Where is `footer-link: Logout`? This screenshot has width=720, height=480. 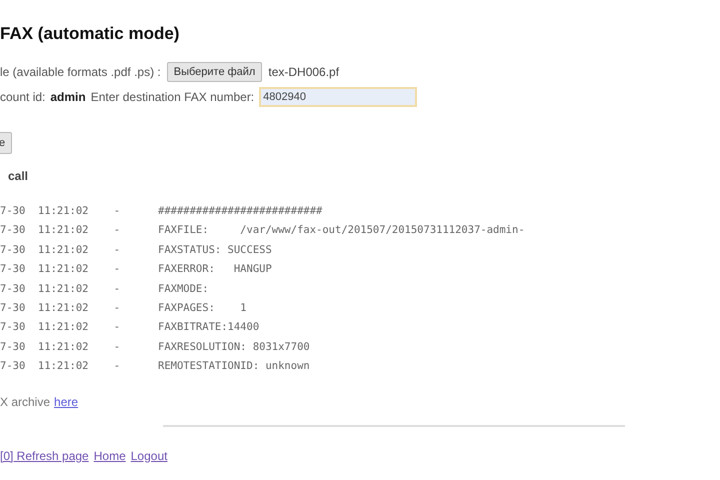 footer-link: Logout is located at coordinates (149, 455).